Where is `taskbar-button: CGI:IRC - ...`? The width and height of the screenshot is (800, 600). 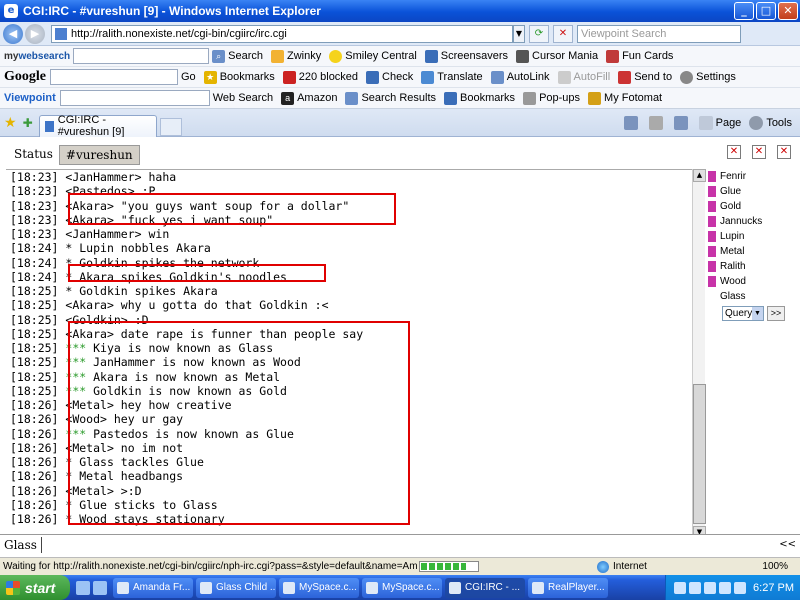 taskbar-button: CGI:IRC - ... is located at coordinates (485, 587).